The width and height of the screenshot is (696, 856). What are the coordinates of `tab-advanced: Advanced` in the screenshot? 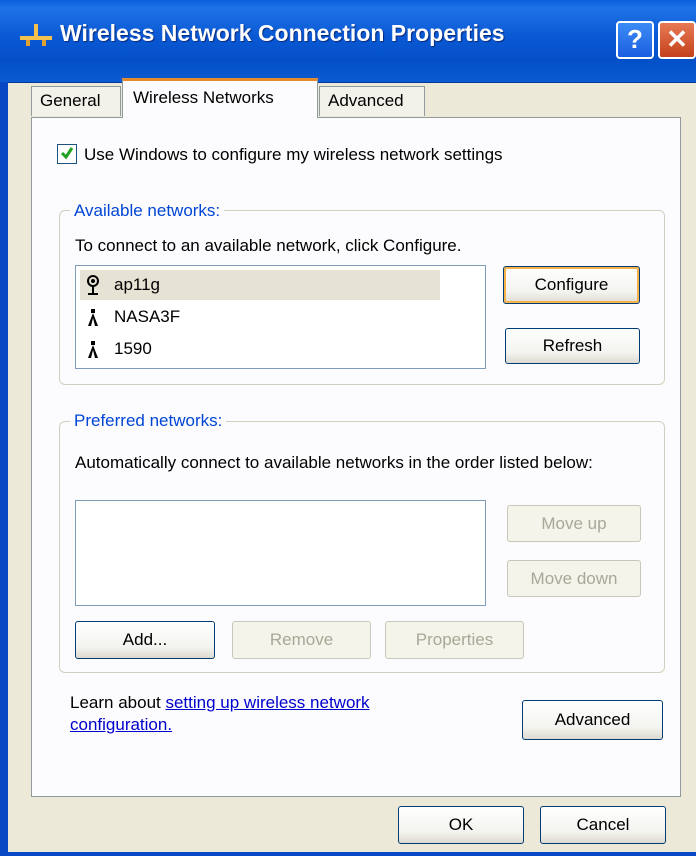 It's located at (372, 101).